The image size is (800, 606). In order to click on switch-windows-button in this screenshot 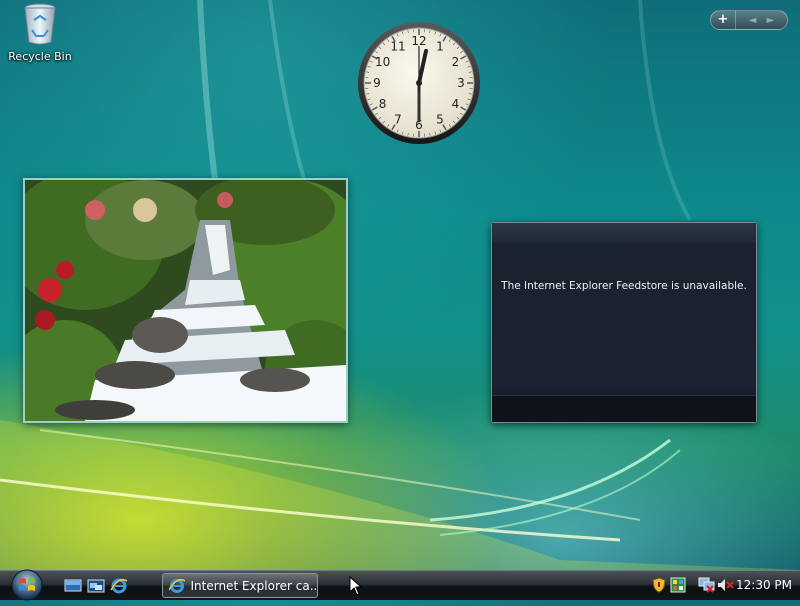, I will do `click(96, 586)`.